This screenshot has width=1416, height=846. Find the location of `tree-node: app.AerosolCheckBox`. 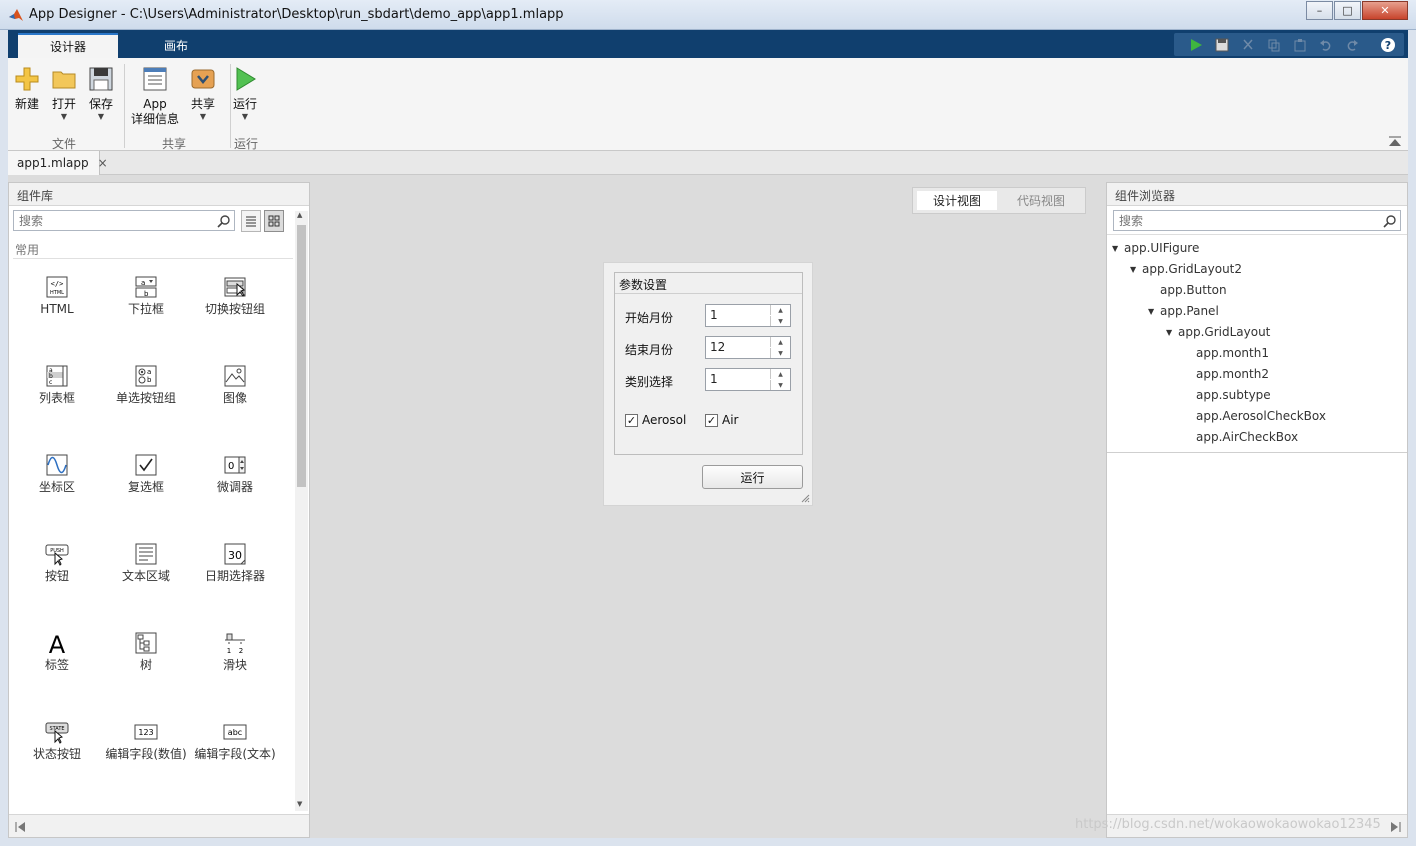

tree-node: app.AerosolCheckBox is located at coordinates (1255, 416).